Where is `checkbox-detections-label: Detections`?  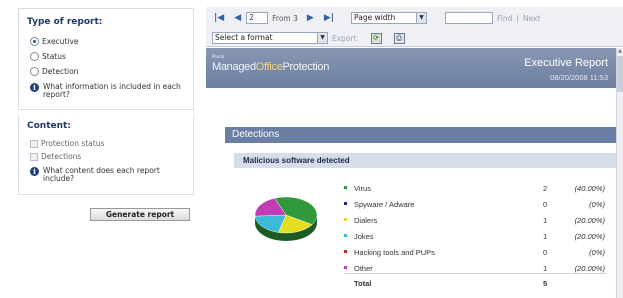
checkbox-detections-label: Detections is located at coordinates (61, 156).